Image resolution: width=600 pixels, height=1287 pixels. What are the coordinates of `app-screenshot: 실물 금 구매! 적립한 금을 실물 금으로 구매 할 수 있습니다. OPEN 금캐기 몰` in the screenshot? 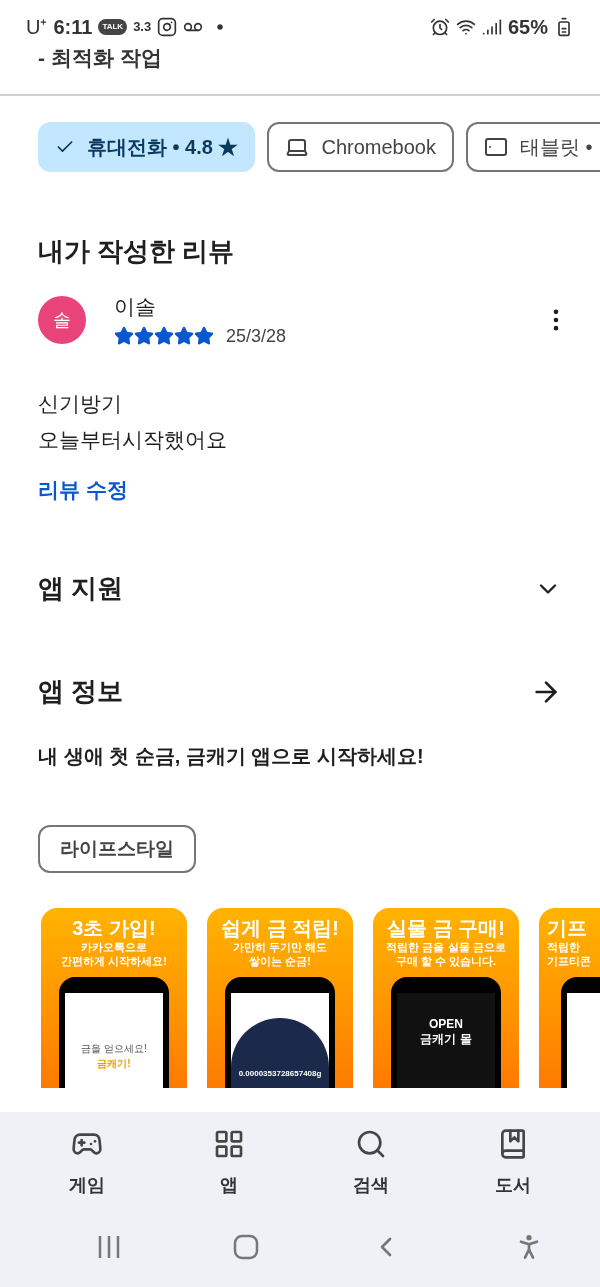 It's located at (446, 998).